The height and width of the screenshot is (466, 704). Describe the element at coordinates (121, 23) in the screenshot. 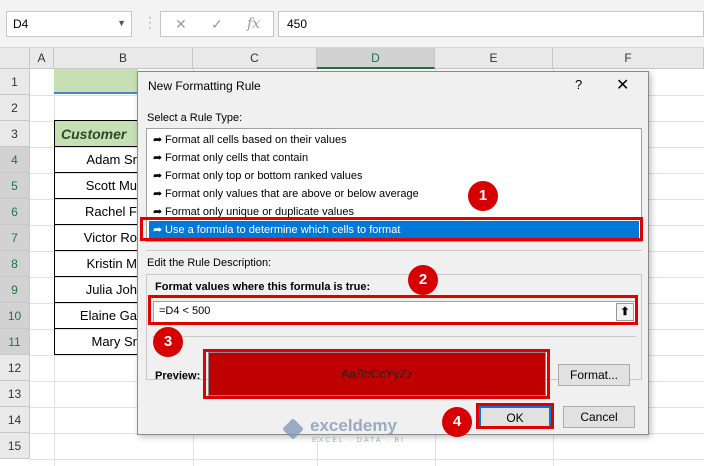

I see `chevron-down-icon: ▼` at that location.